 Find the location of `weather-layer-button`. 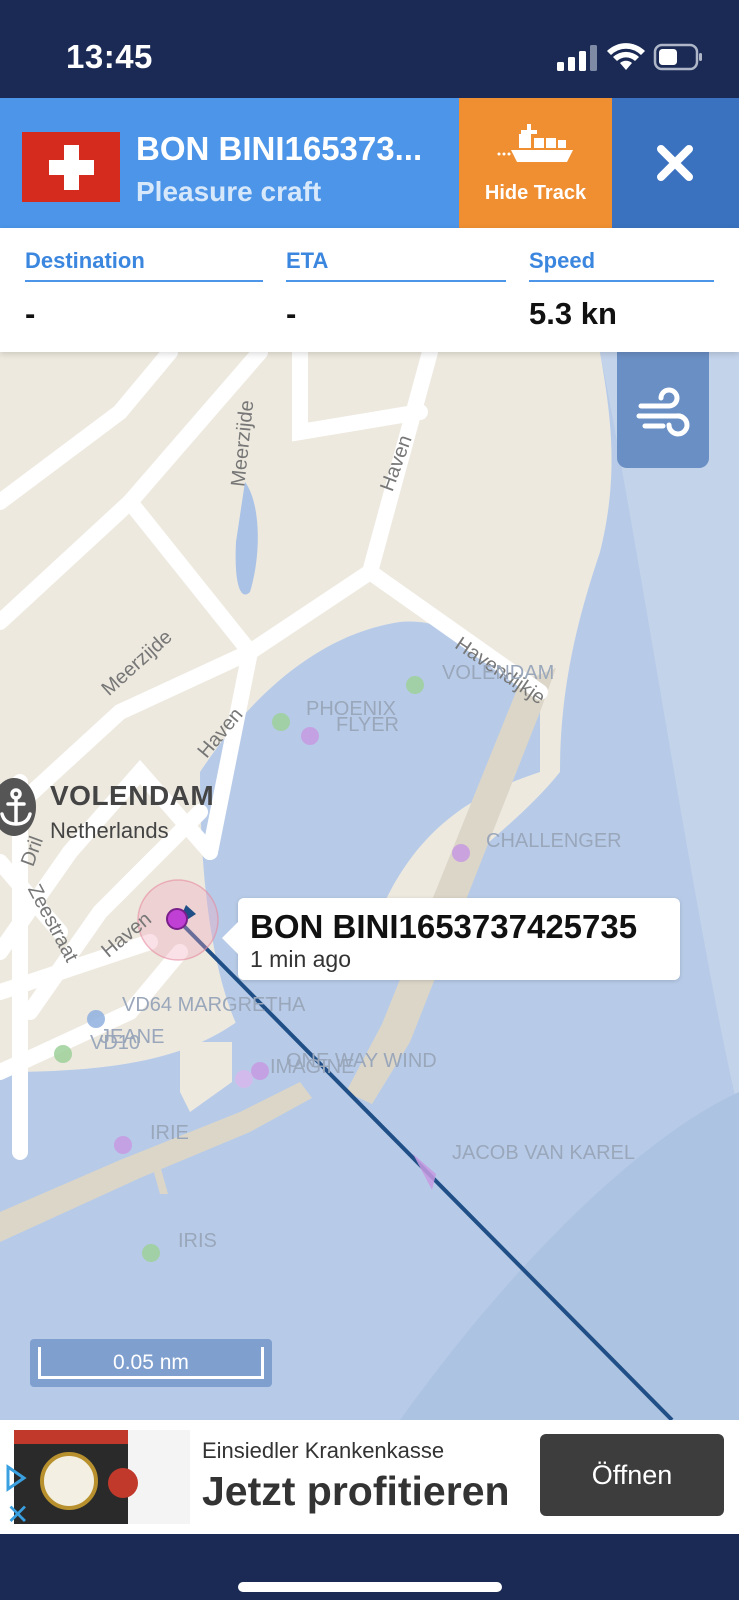

weather-layer-button is located at coordinates (663, 418).